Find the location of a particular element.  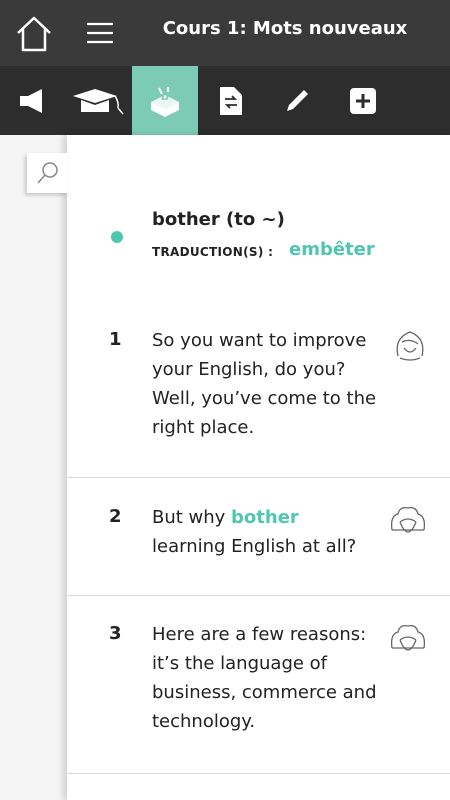

top-bar: Cours 1: Mots nouveaux is located at coordinates (225, 33).